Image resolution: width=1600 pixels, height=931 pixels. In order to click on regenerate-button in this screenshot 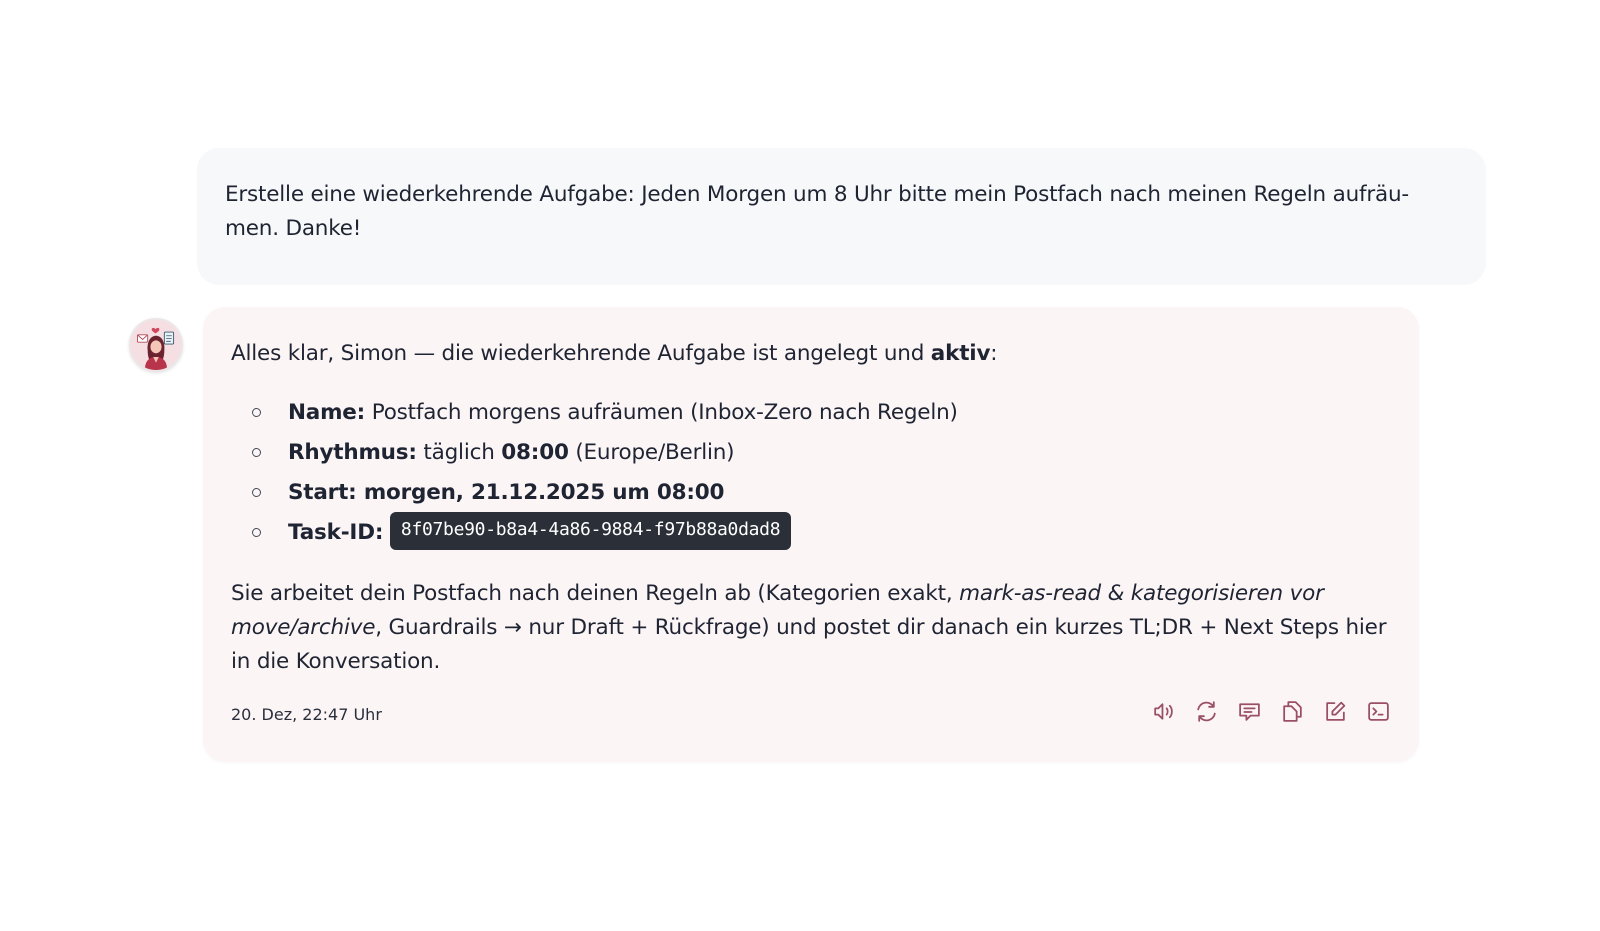, I will do `click(1206, 711)`.